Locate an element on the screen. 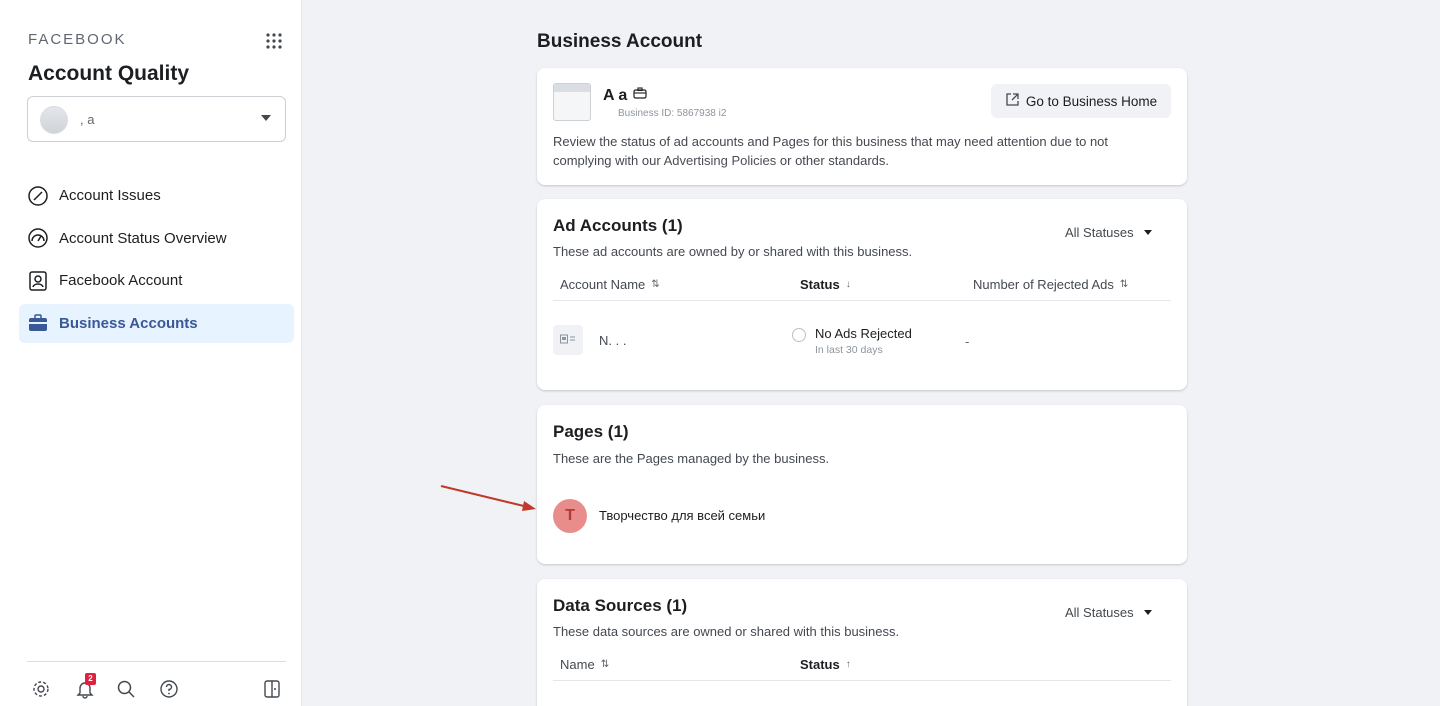  column-label: Account Name is located at coordinates (603, 284).